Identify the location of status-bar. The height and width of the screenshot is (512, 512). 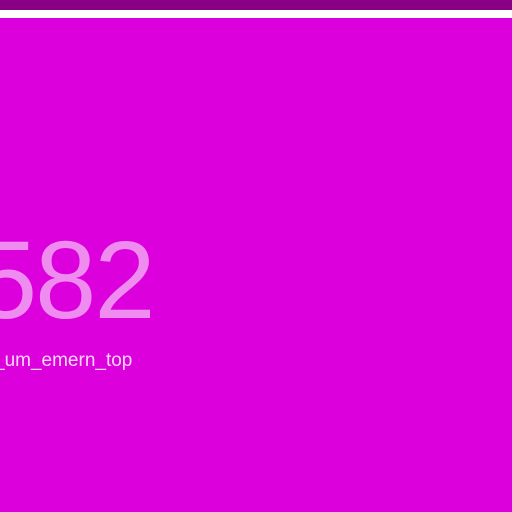
(256, 5).